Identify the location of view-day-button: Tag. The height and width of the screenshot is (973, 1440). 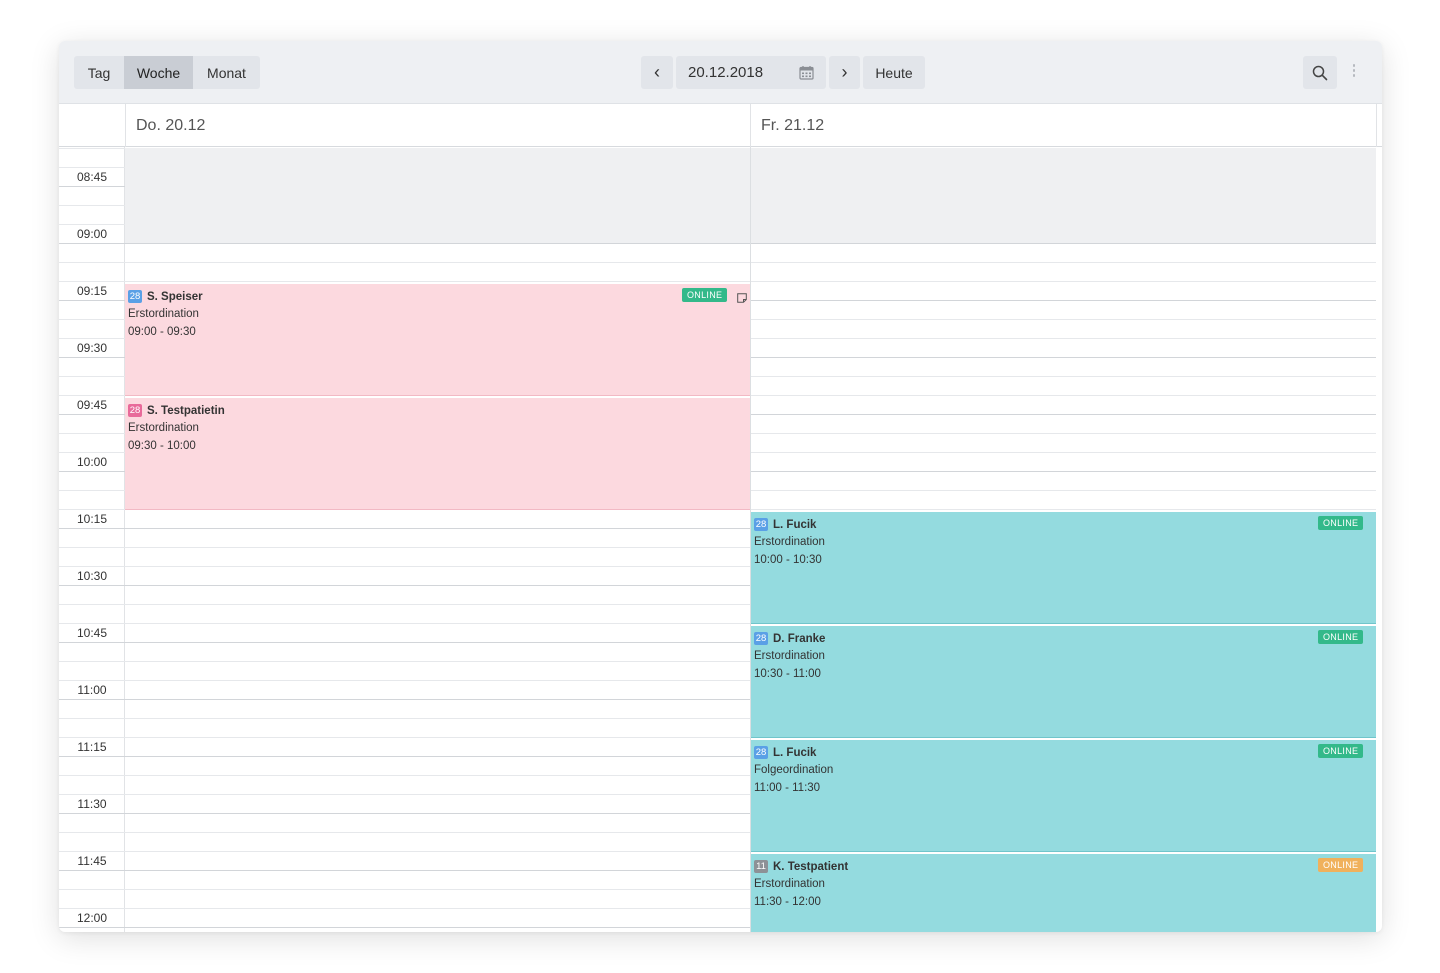
(99, 72).